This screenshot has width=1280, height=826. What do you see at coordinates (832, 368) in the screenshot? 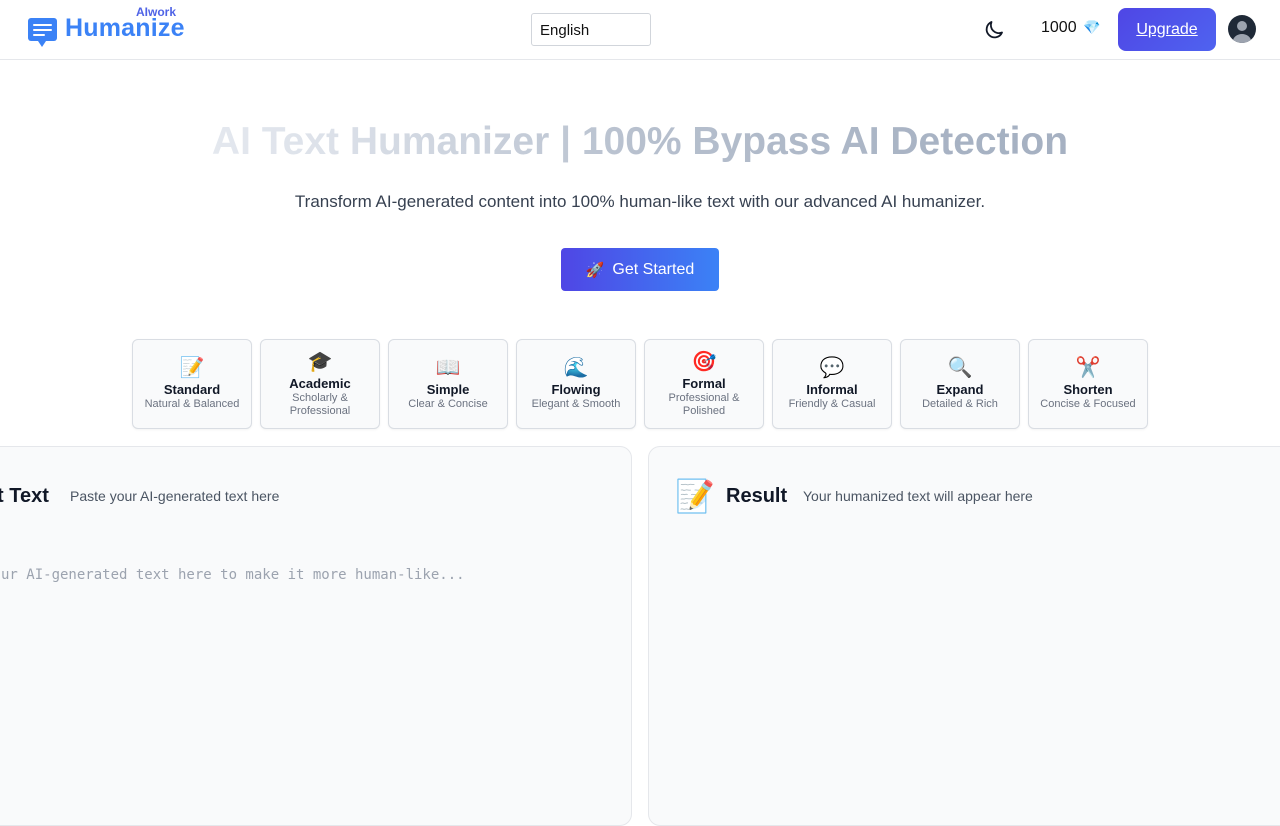
I see `speech-bubble-icon: 💬` at bounding box center [832, 368].